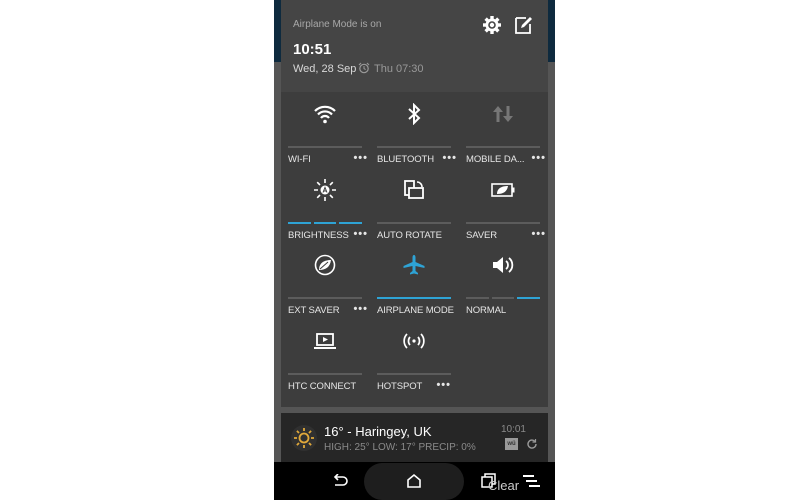 This screenshot has height=500, width=800. What do you see at coordinates (325, 114) in the screenshot?
I see `wifi-icon` at bounding box center [325, 114].